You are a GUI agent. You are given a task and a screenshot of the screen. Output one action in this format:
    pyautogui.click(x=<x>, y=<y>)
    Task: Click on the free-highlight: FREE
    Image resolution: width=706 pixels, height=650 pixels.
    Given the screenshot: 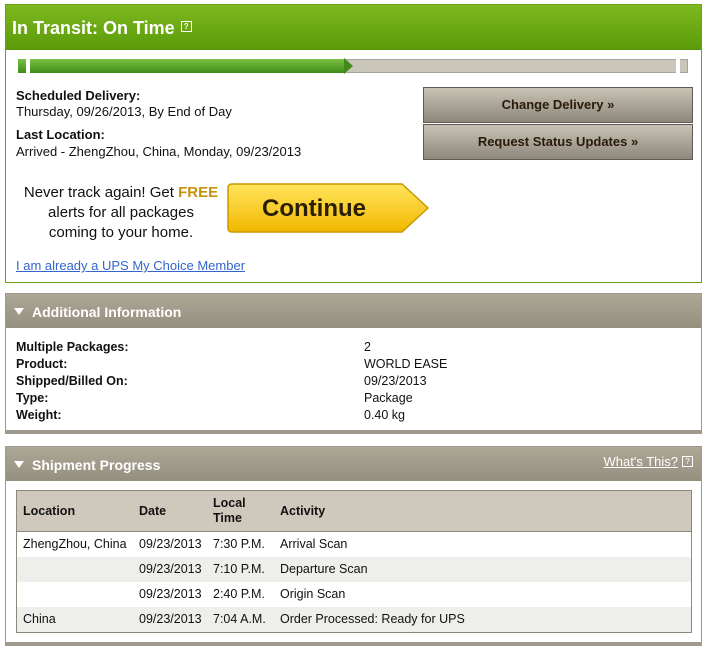 What is the action you would take?
    pyautogui.click(x=198, y=192)
    